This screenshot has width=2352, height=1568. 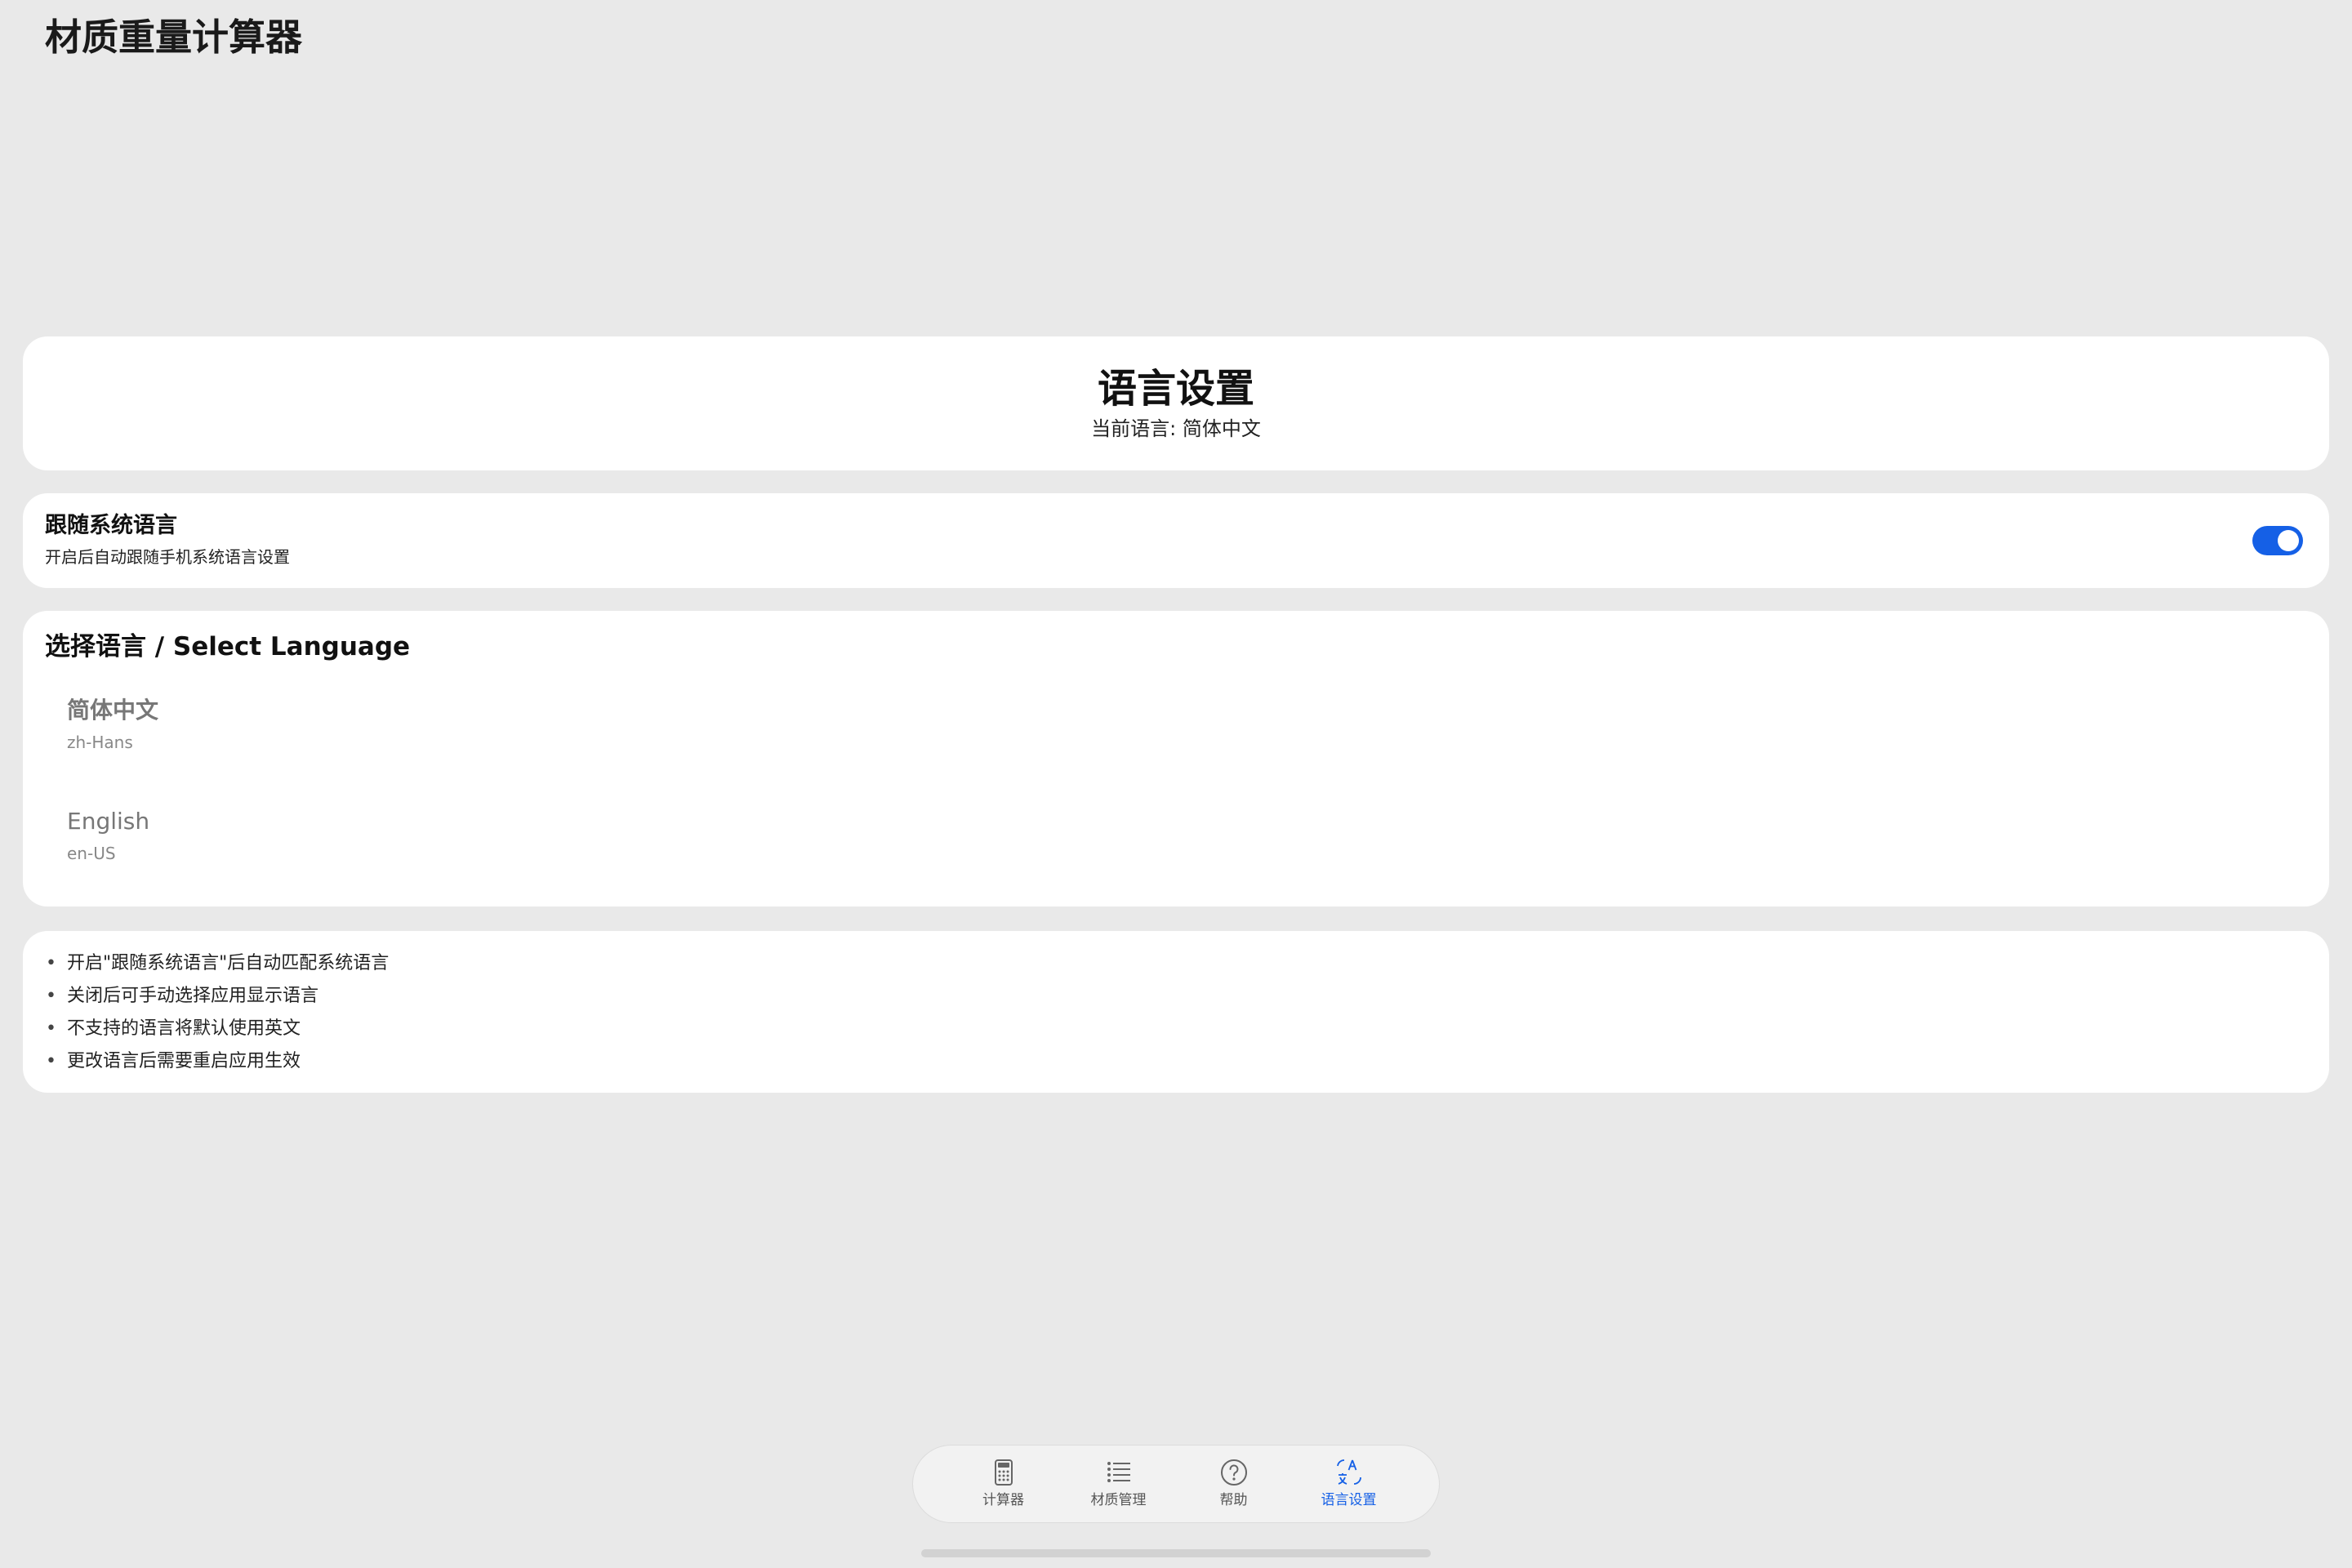 I want to click on home-indicator, so click(x=1176, y=1553).